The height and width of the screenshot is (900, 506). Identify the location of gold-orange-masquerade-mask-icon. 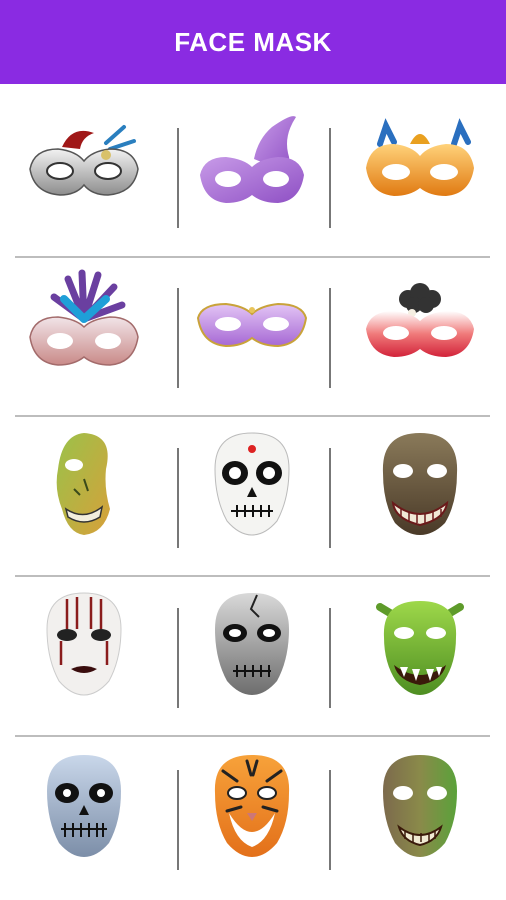
(420, 157).